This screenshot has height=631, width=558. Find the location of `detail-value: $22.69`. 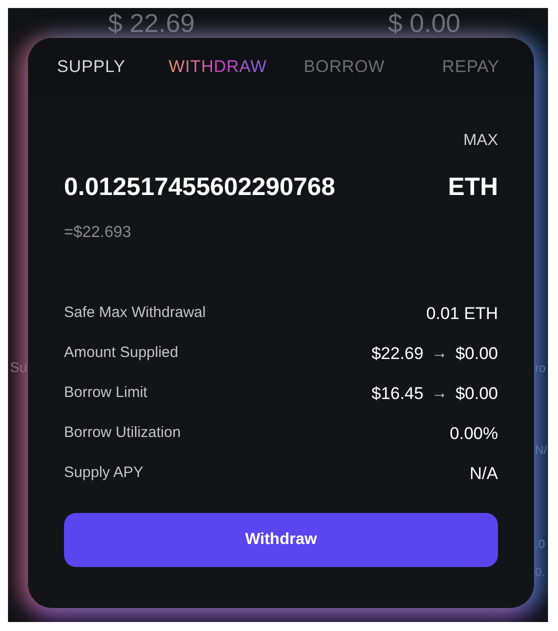

detail-value: $22.69 is located at coordinates (397, 353).